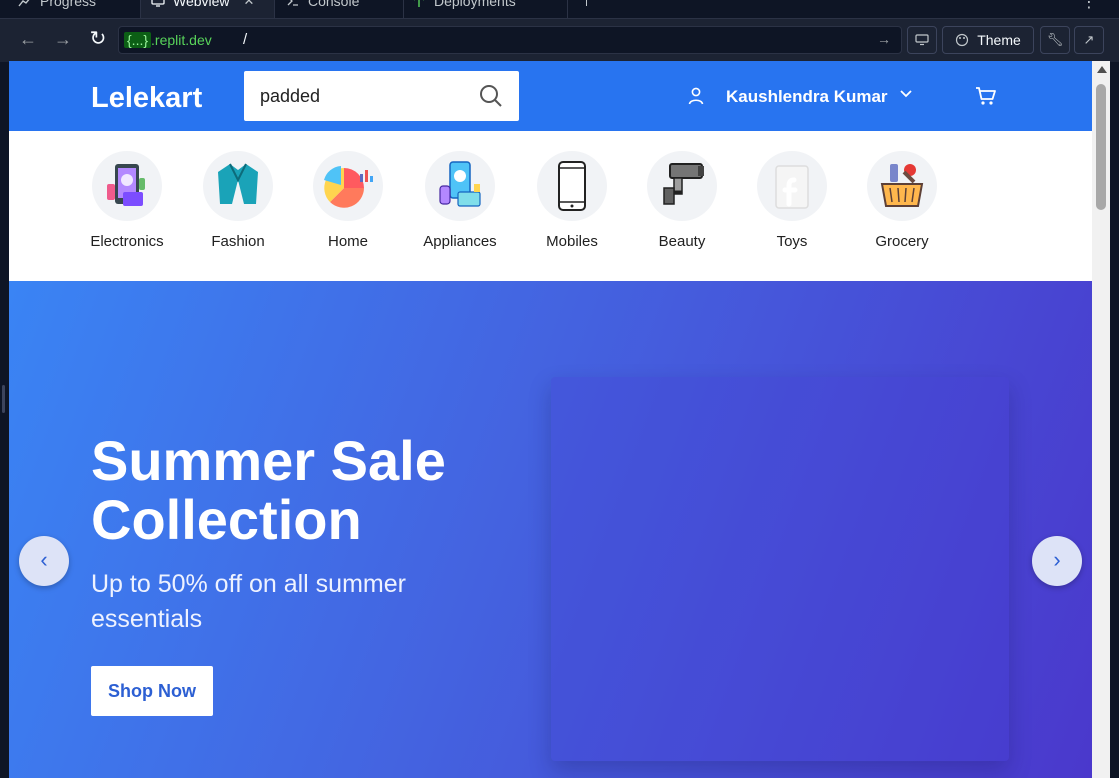 The image size is (1119, 778). What do you see at coordinates (63, 39) in the screenshot?
I see `forward-arrow-icon: →` at bounding box center [63, 39].